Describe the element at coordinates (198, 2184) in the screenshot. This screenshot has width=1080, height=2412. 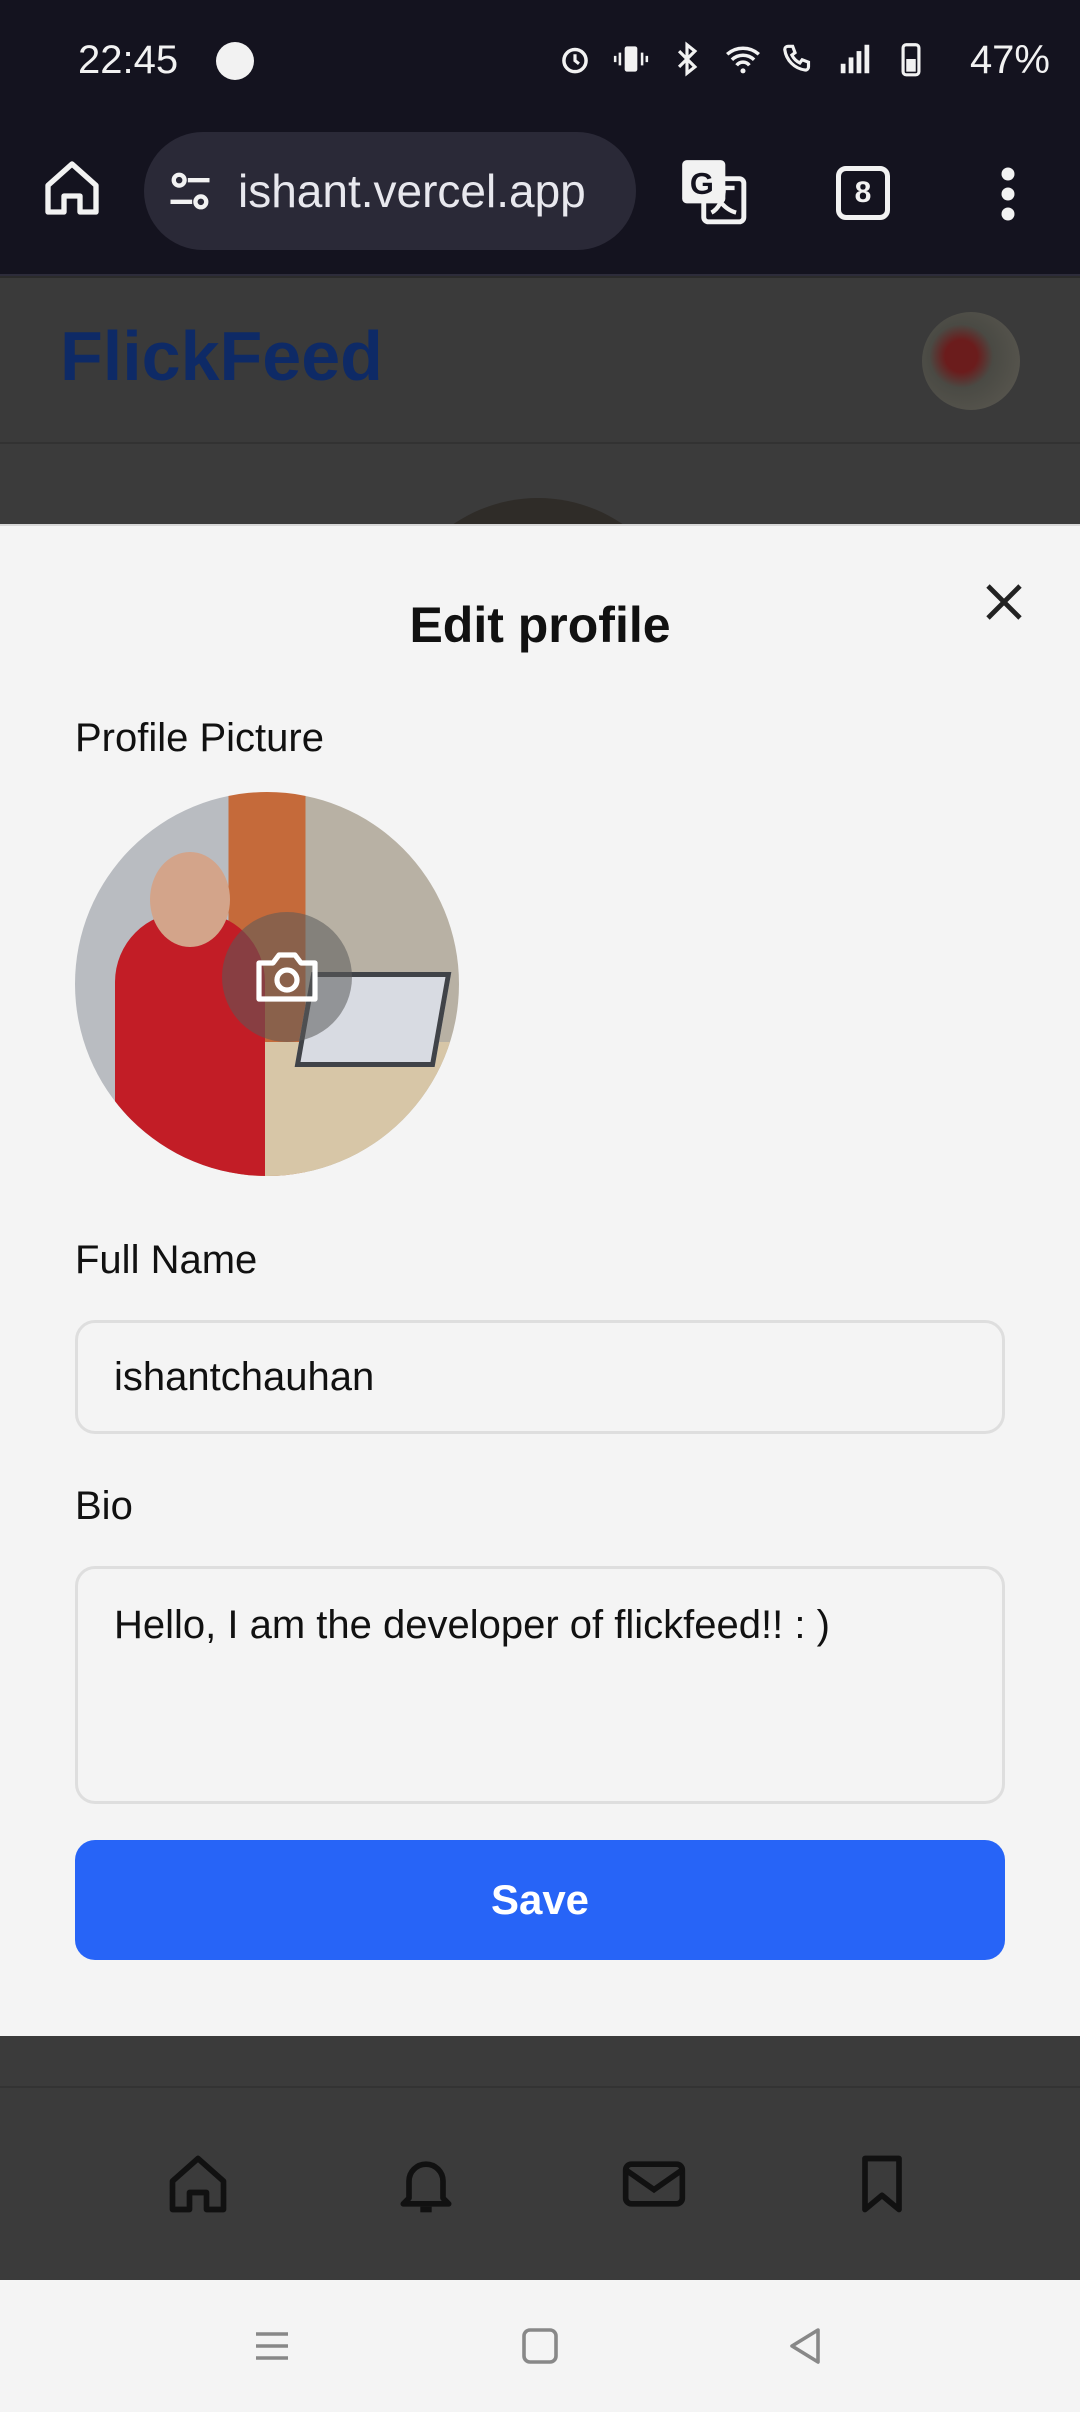
I see `home-icon` at that location.